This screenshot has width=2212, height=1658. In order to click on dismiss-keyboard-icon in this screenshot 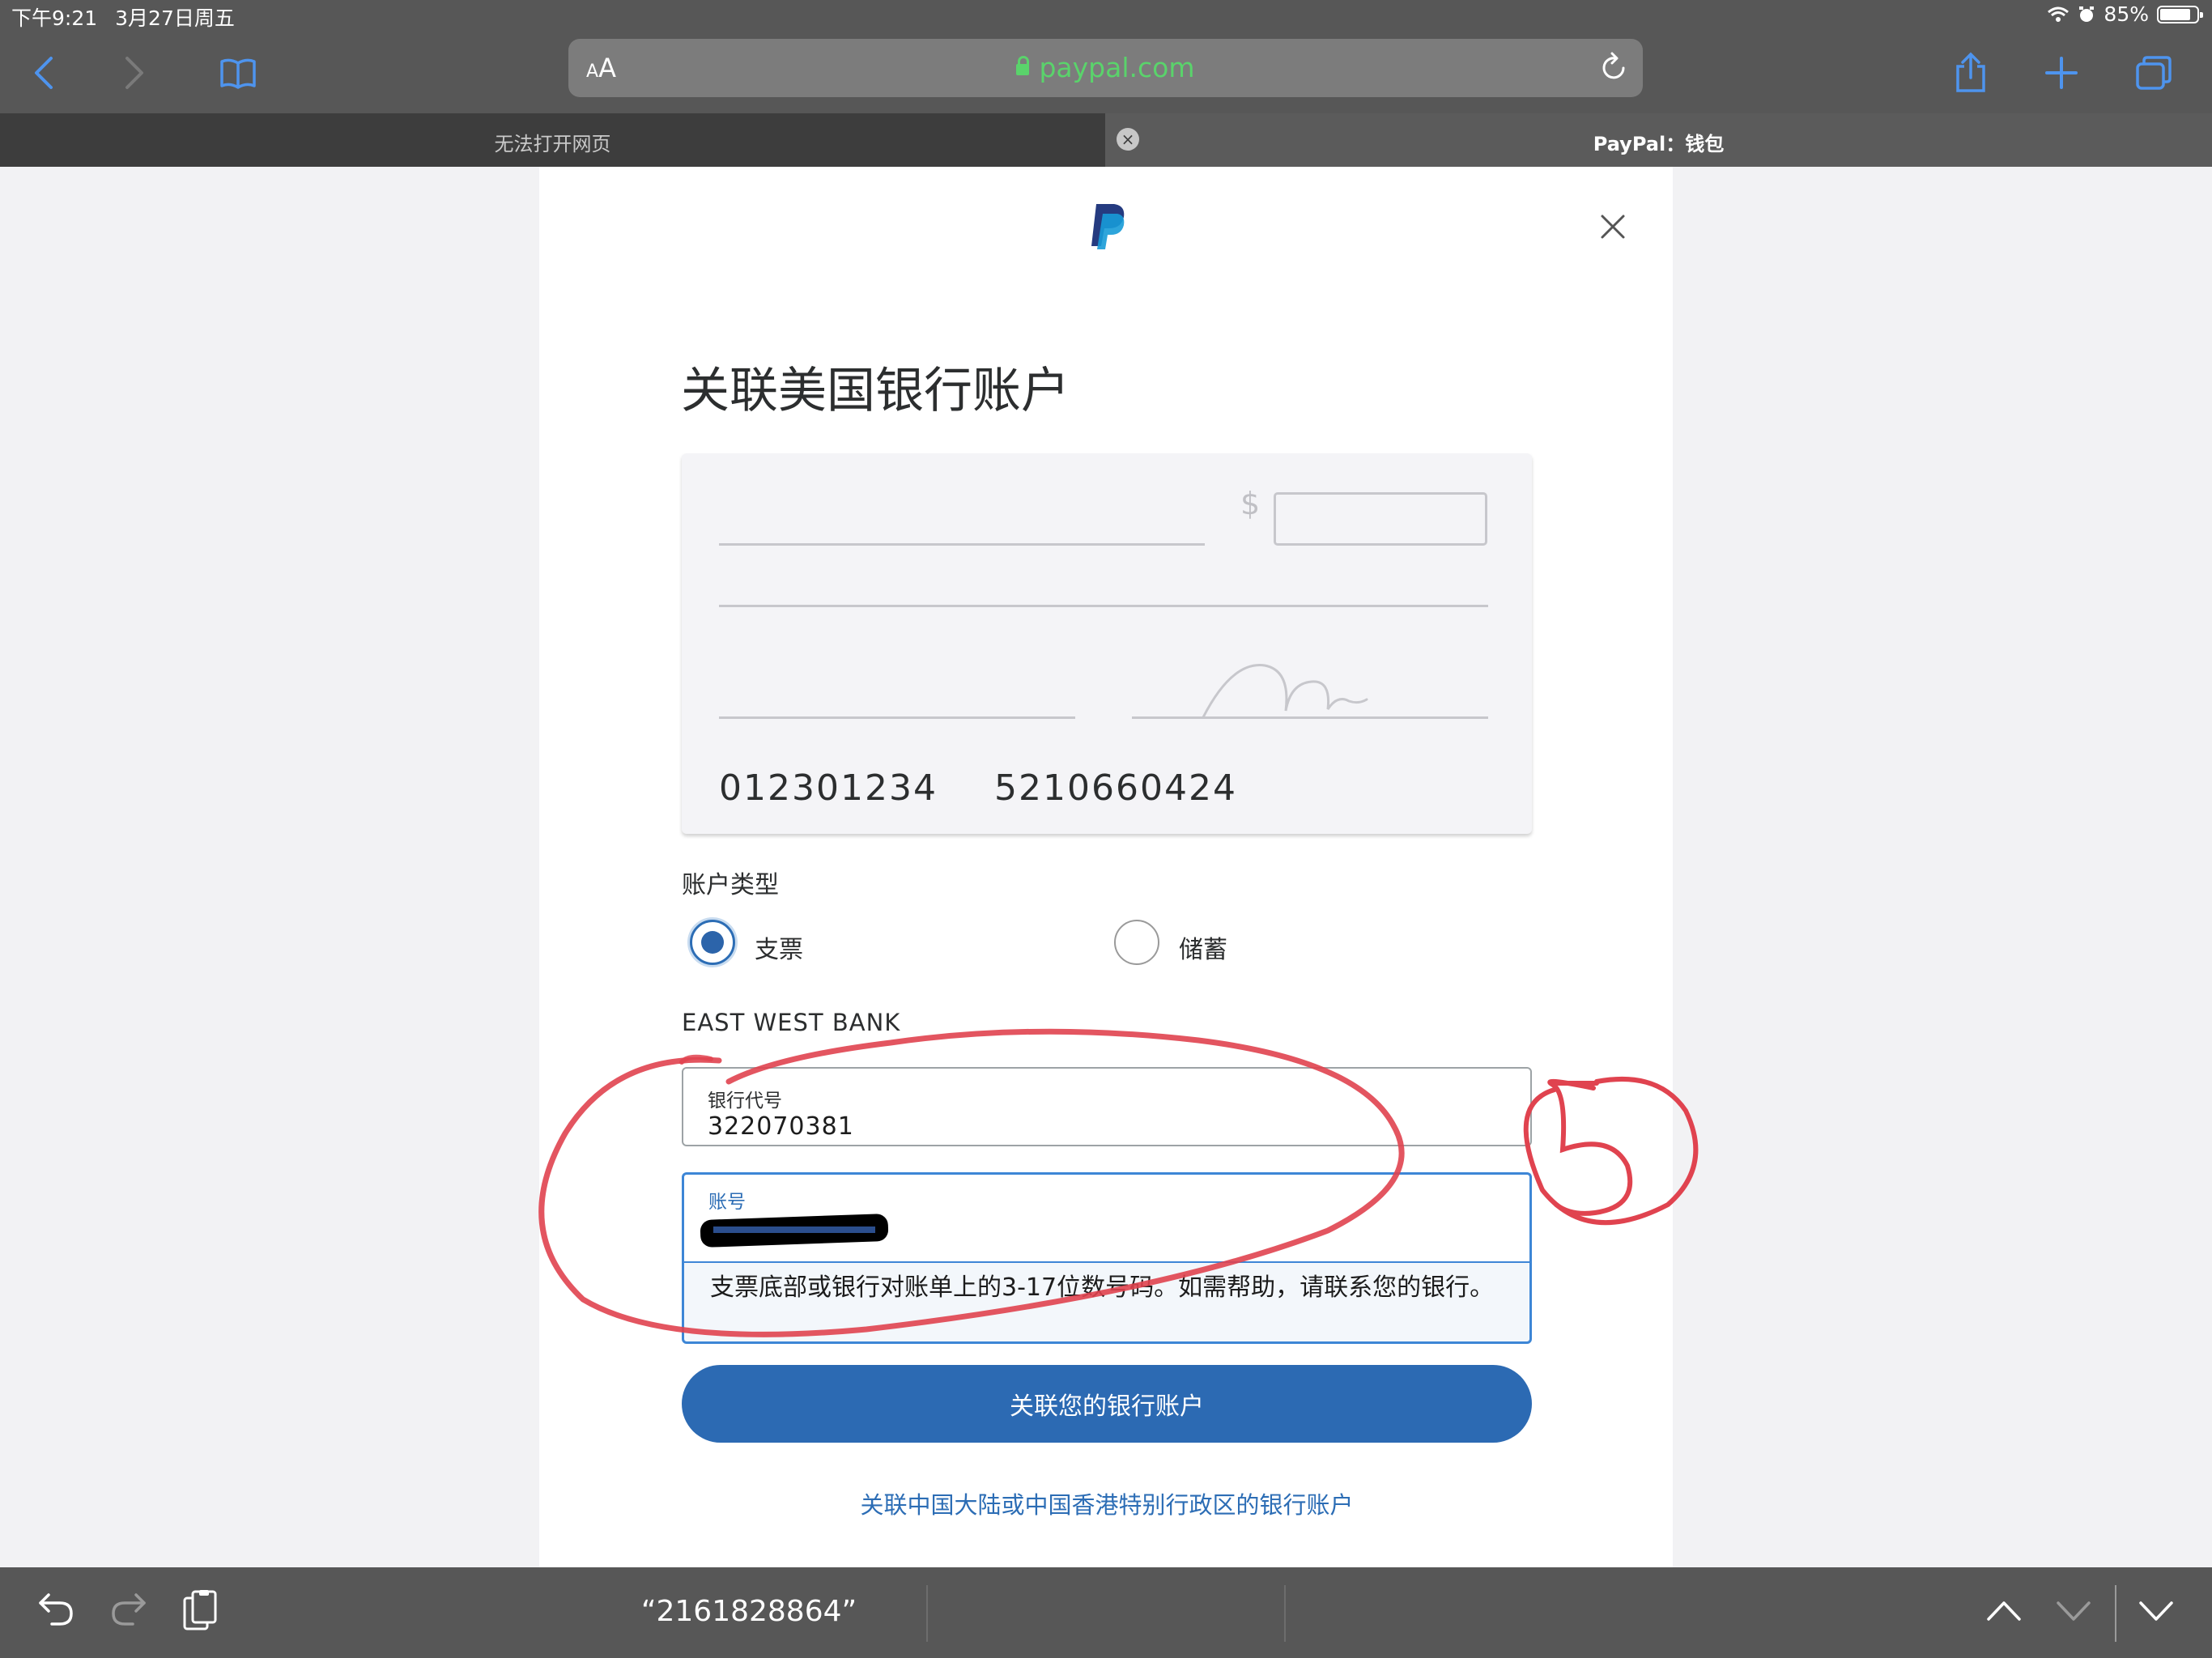, I will do `click(2156, 1610)`.